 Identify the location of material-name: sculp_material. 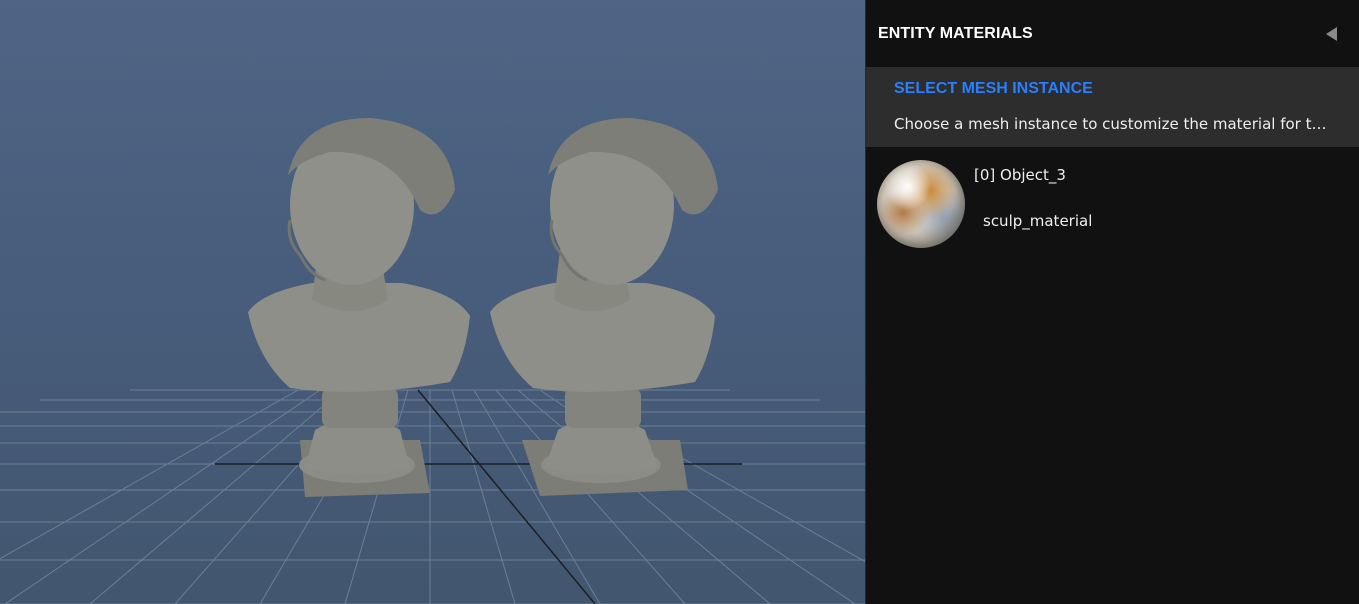
(1037, 221).